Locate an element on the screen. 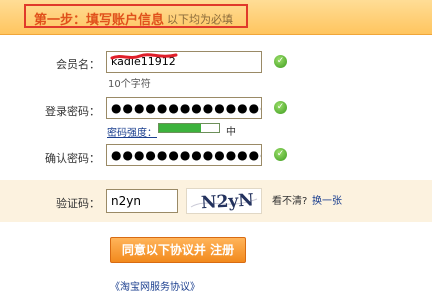 The width and height of the screenshot is (432, 300). username-redaction-scribble is located at coordinates (144, 56).